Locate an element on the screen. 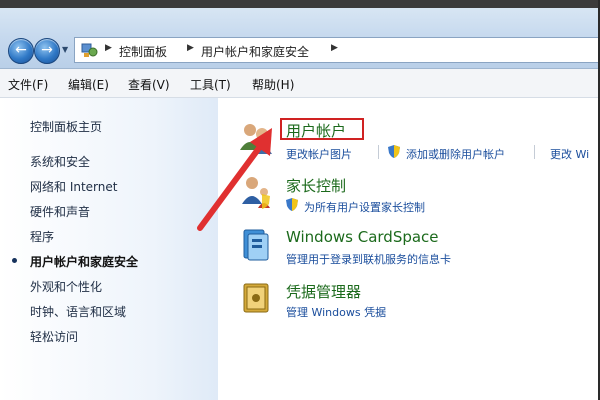 The height and width of the screenshot is (400, 600). category-title: Windows CardSpace is located at coordinates (362, 237).